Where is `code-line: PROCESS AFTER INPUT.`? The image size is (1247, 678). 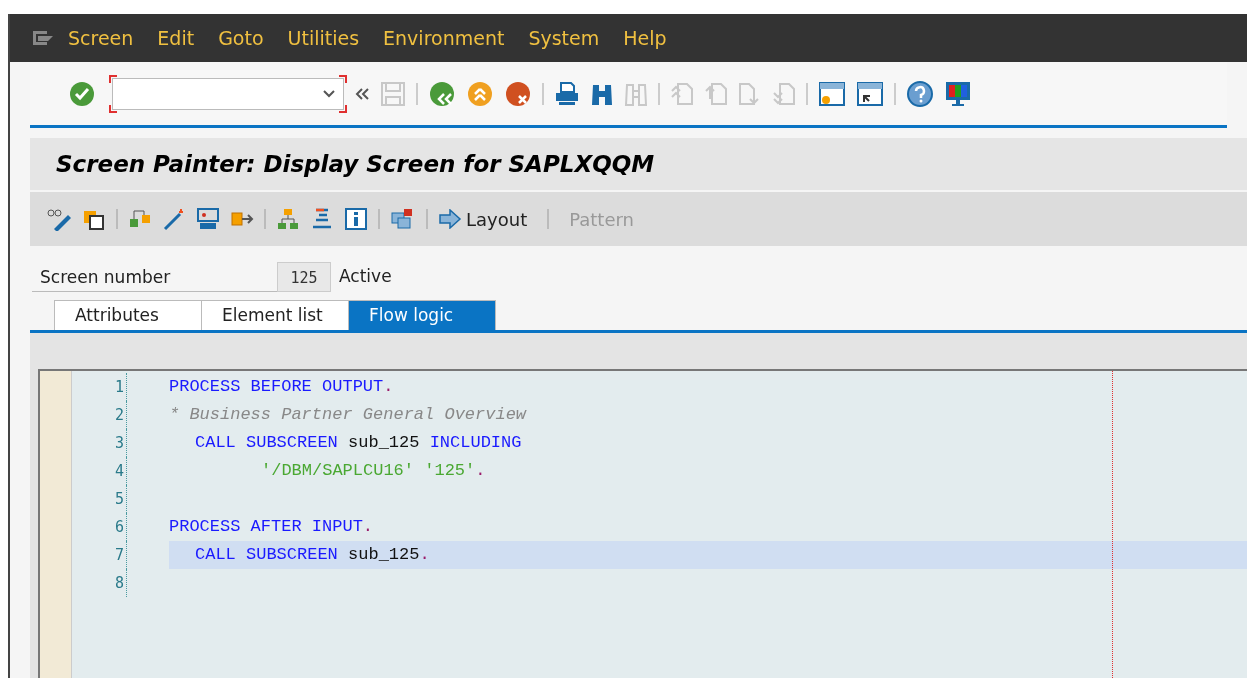 code-line: PROCESS AFTER INPUT. is located at coordinates (272, 527).